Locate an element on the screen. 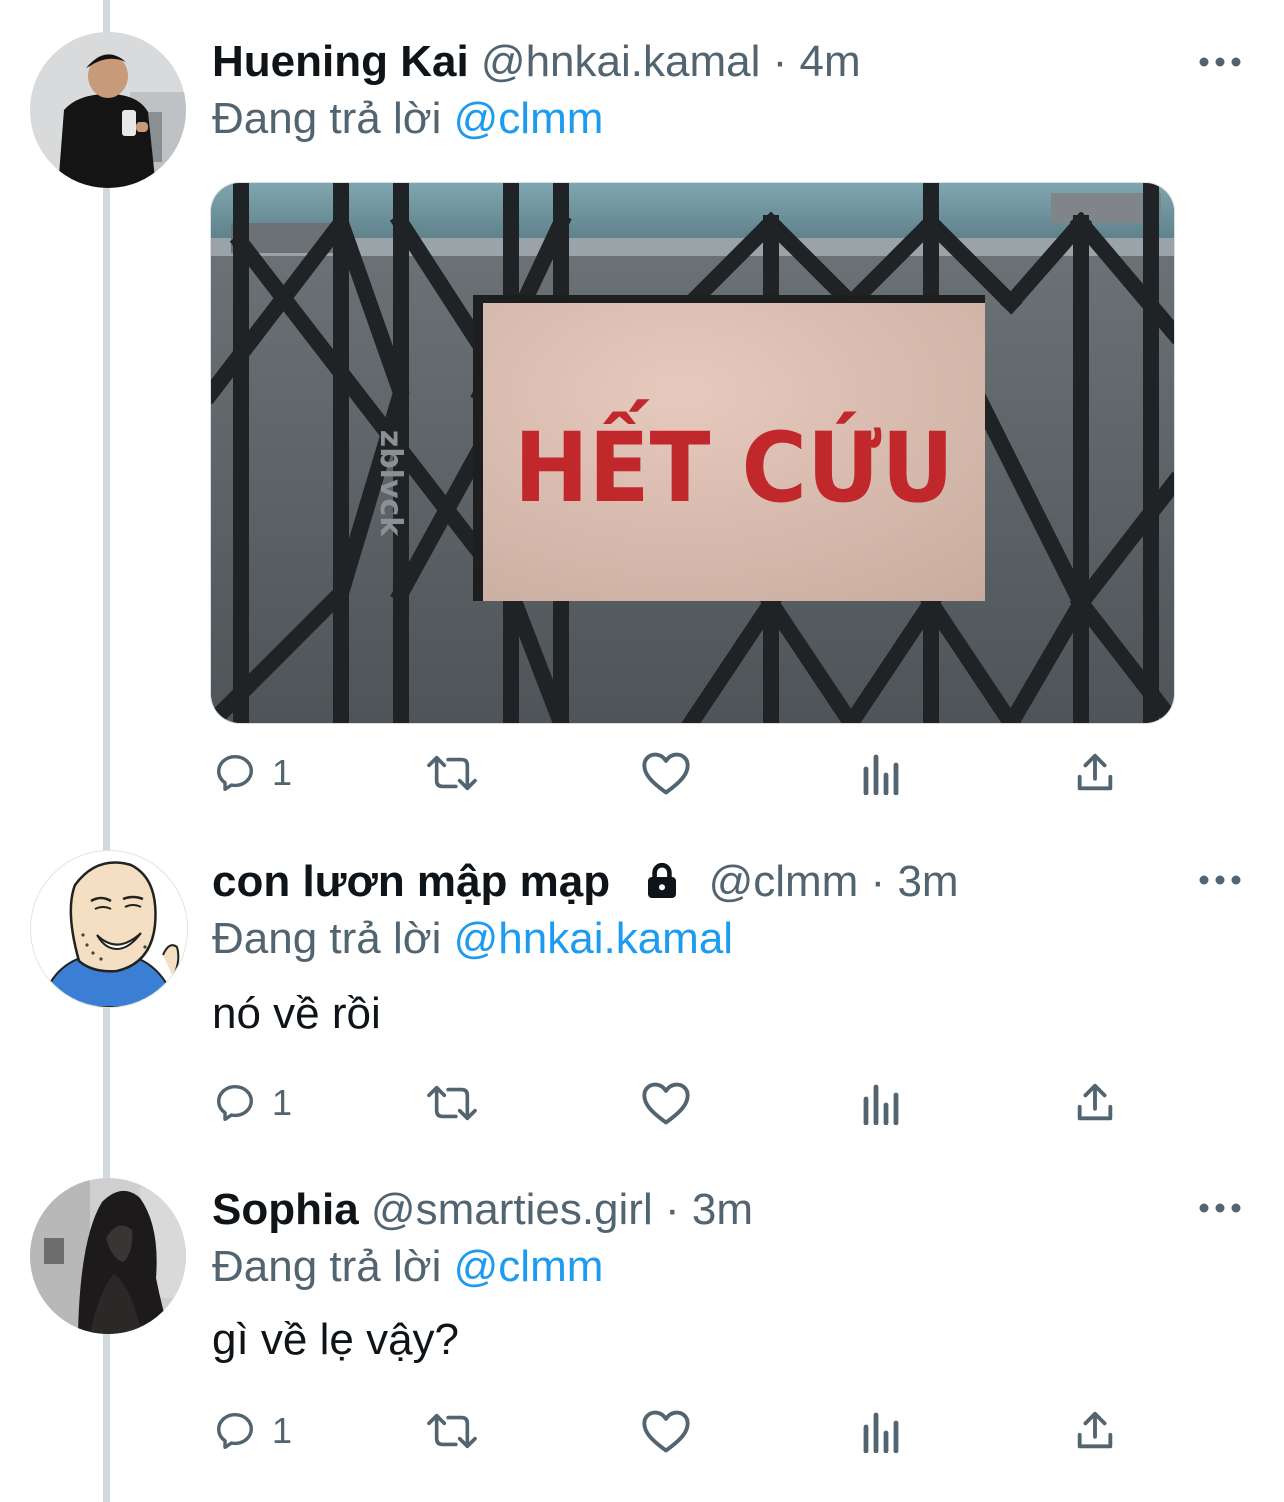 Image resolution: width=1284 pixels, height=1502 pixels. replying-mention: @hnkai.kamal is located at coordinates (593, 938).